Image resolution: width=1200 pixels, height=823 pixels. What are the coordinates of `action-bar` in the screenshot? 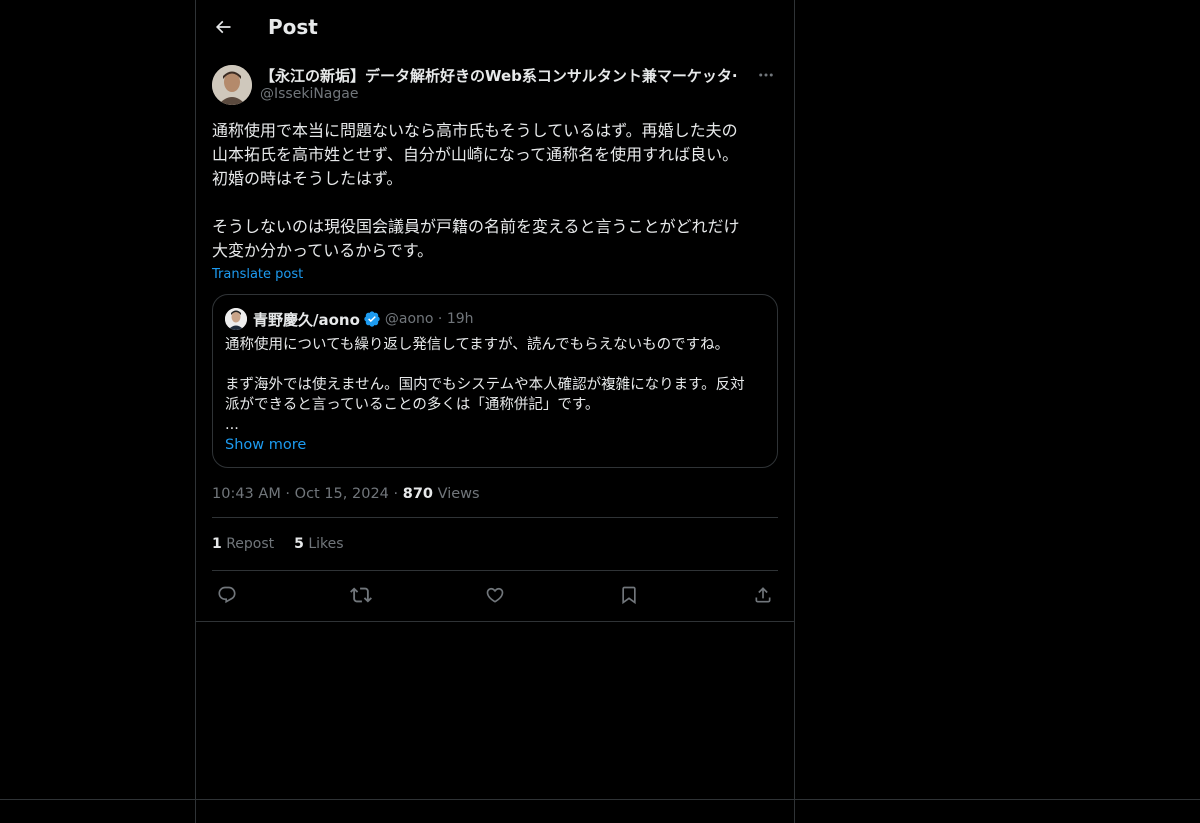 It's located at (495, 594).